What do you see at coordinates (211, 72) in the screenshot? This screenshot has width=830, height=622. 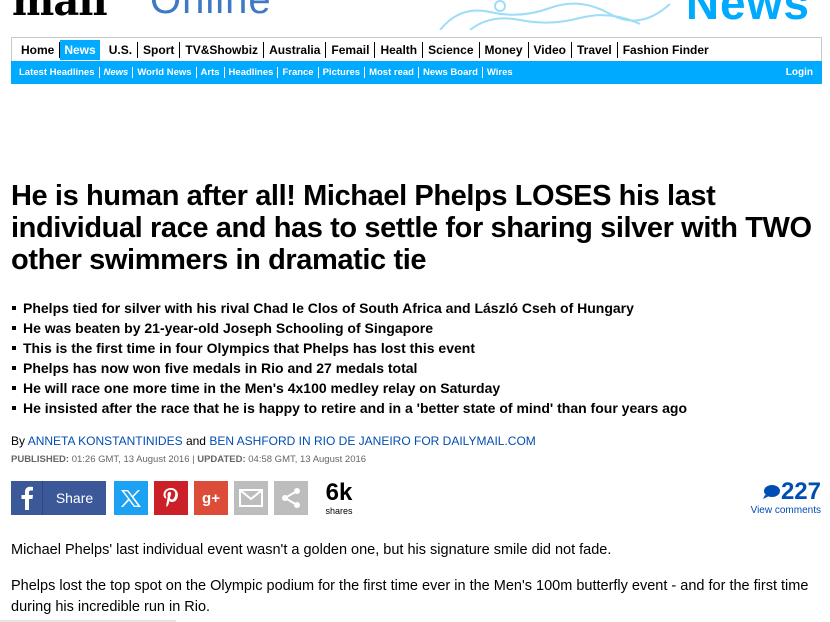 I see `subnav-item-arts: Arts` at bounding box center [211, 72].